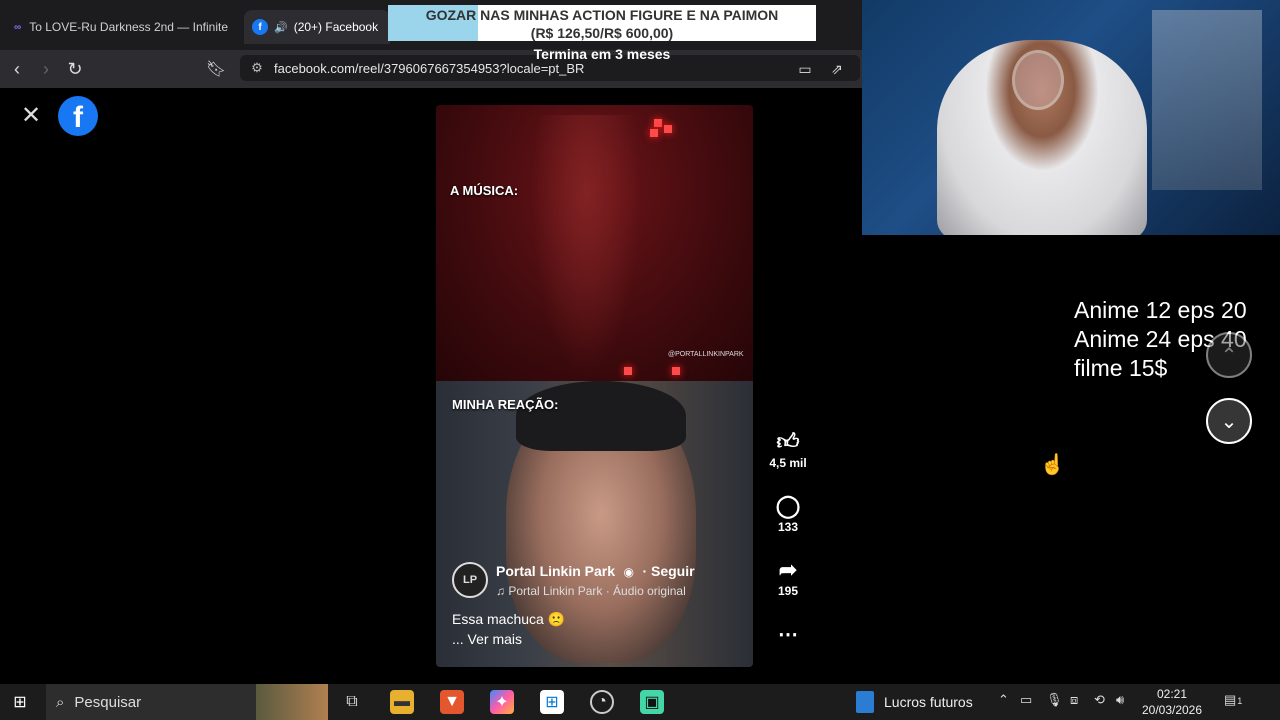  Describe the element at coordinates (788, 463) in the screenshot. I see `like-count: 4,5 mil` at that location.